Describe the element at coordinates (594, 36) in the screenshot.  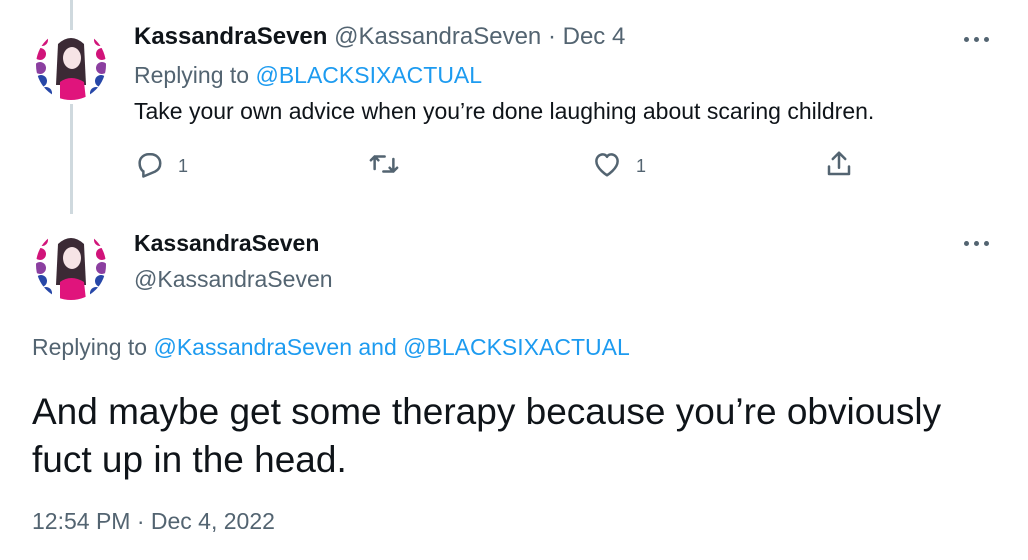
I see `tweet-date: Dec 4` at that location.